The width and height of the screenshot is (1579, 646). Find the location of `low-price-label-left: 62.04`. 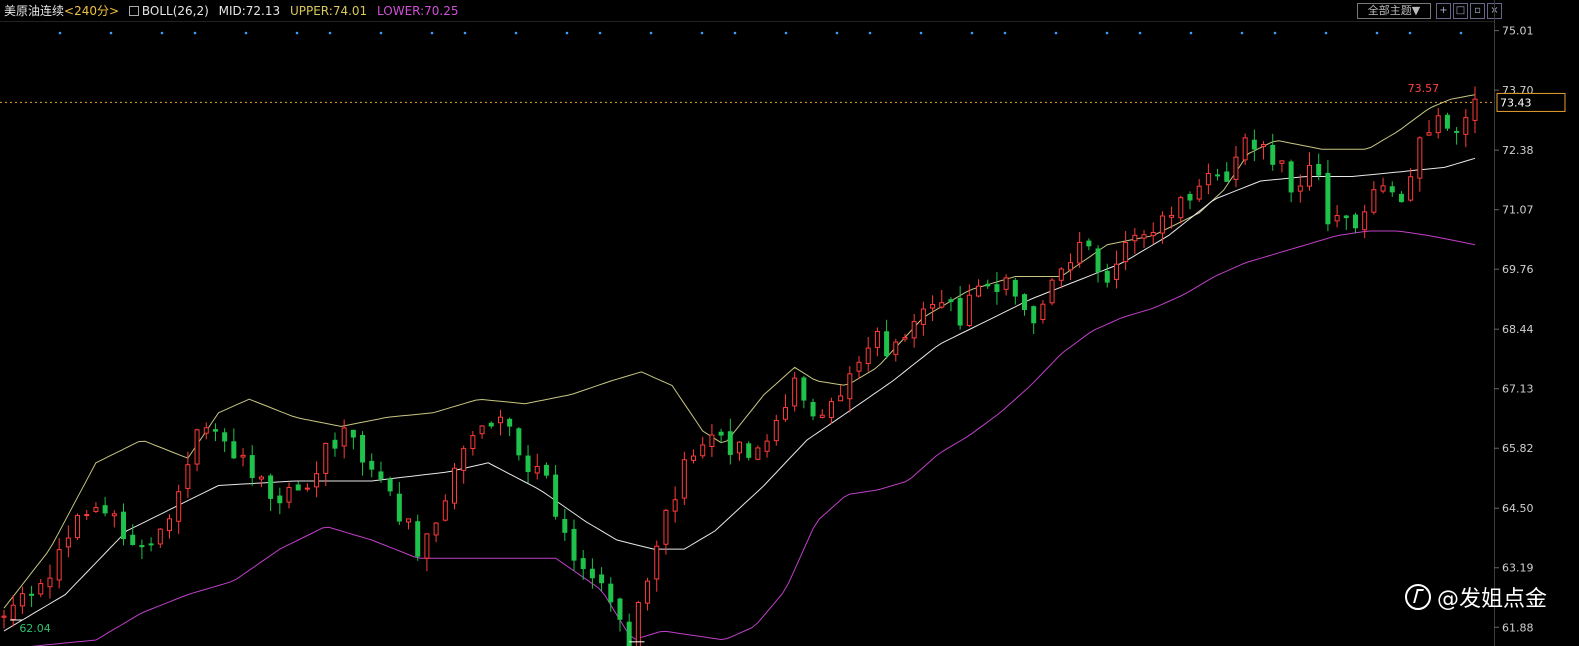

low-price-label-left: 62.04 is located at coordinates (34, 628).